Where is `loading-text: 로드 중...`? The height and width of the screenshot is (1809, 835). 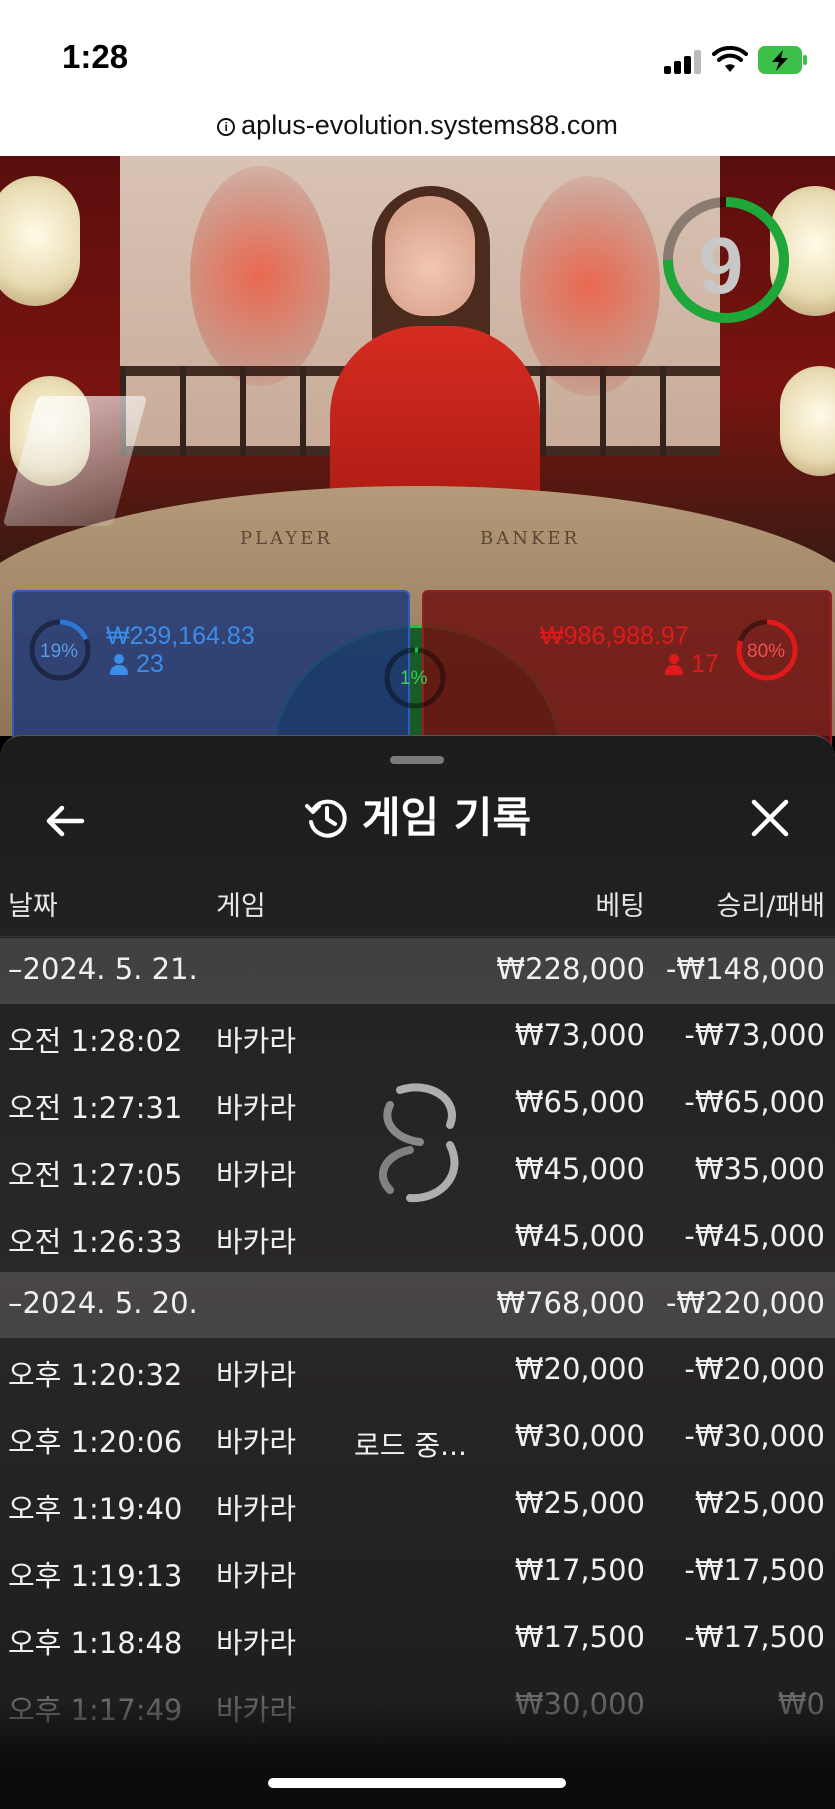 loading-text: 로드 중... is located at coordinates (410, 1445).